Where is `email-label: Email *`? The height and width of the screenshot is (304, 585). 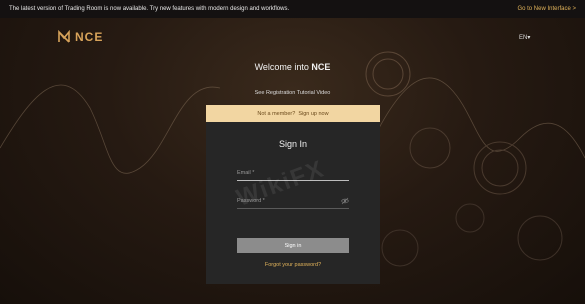
email-label: Email * is located at coordinates (246, 173).